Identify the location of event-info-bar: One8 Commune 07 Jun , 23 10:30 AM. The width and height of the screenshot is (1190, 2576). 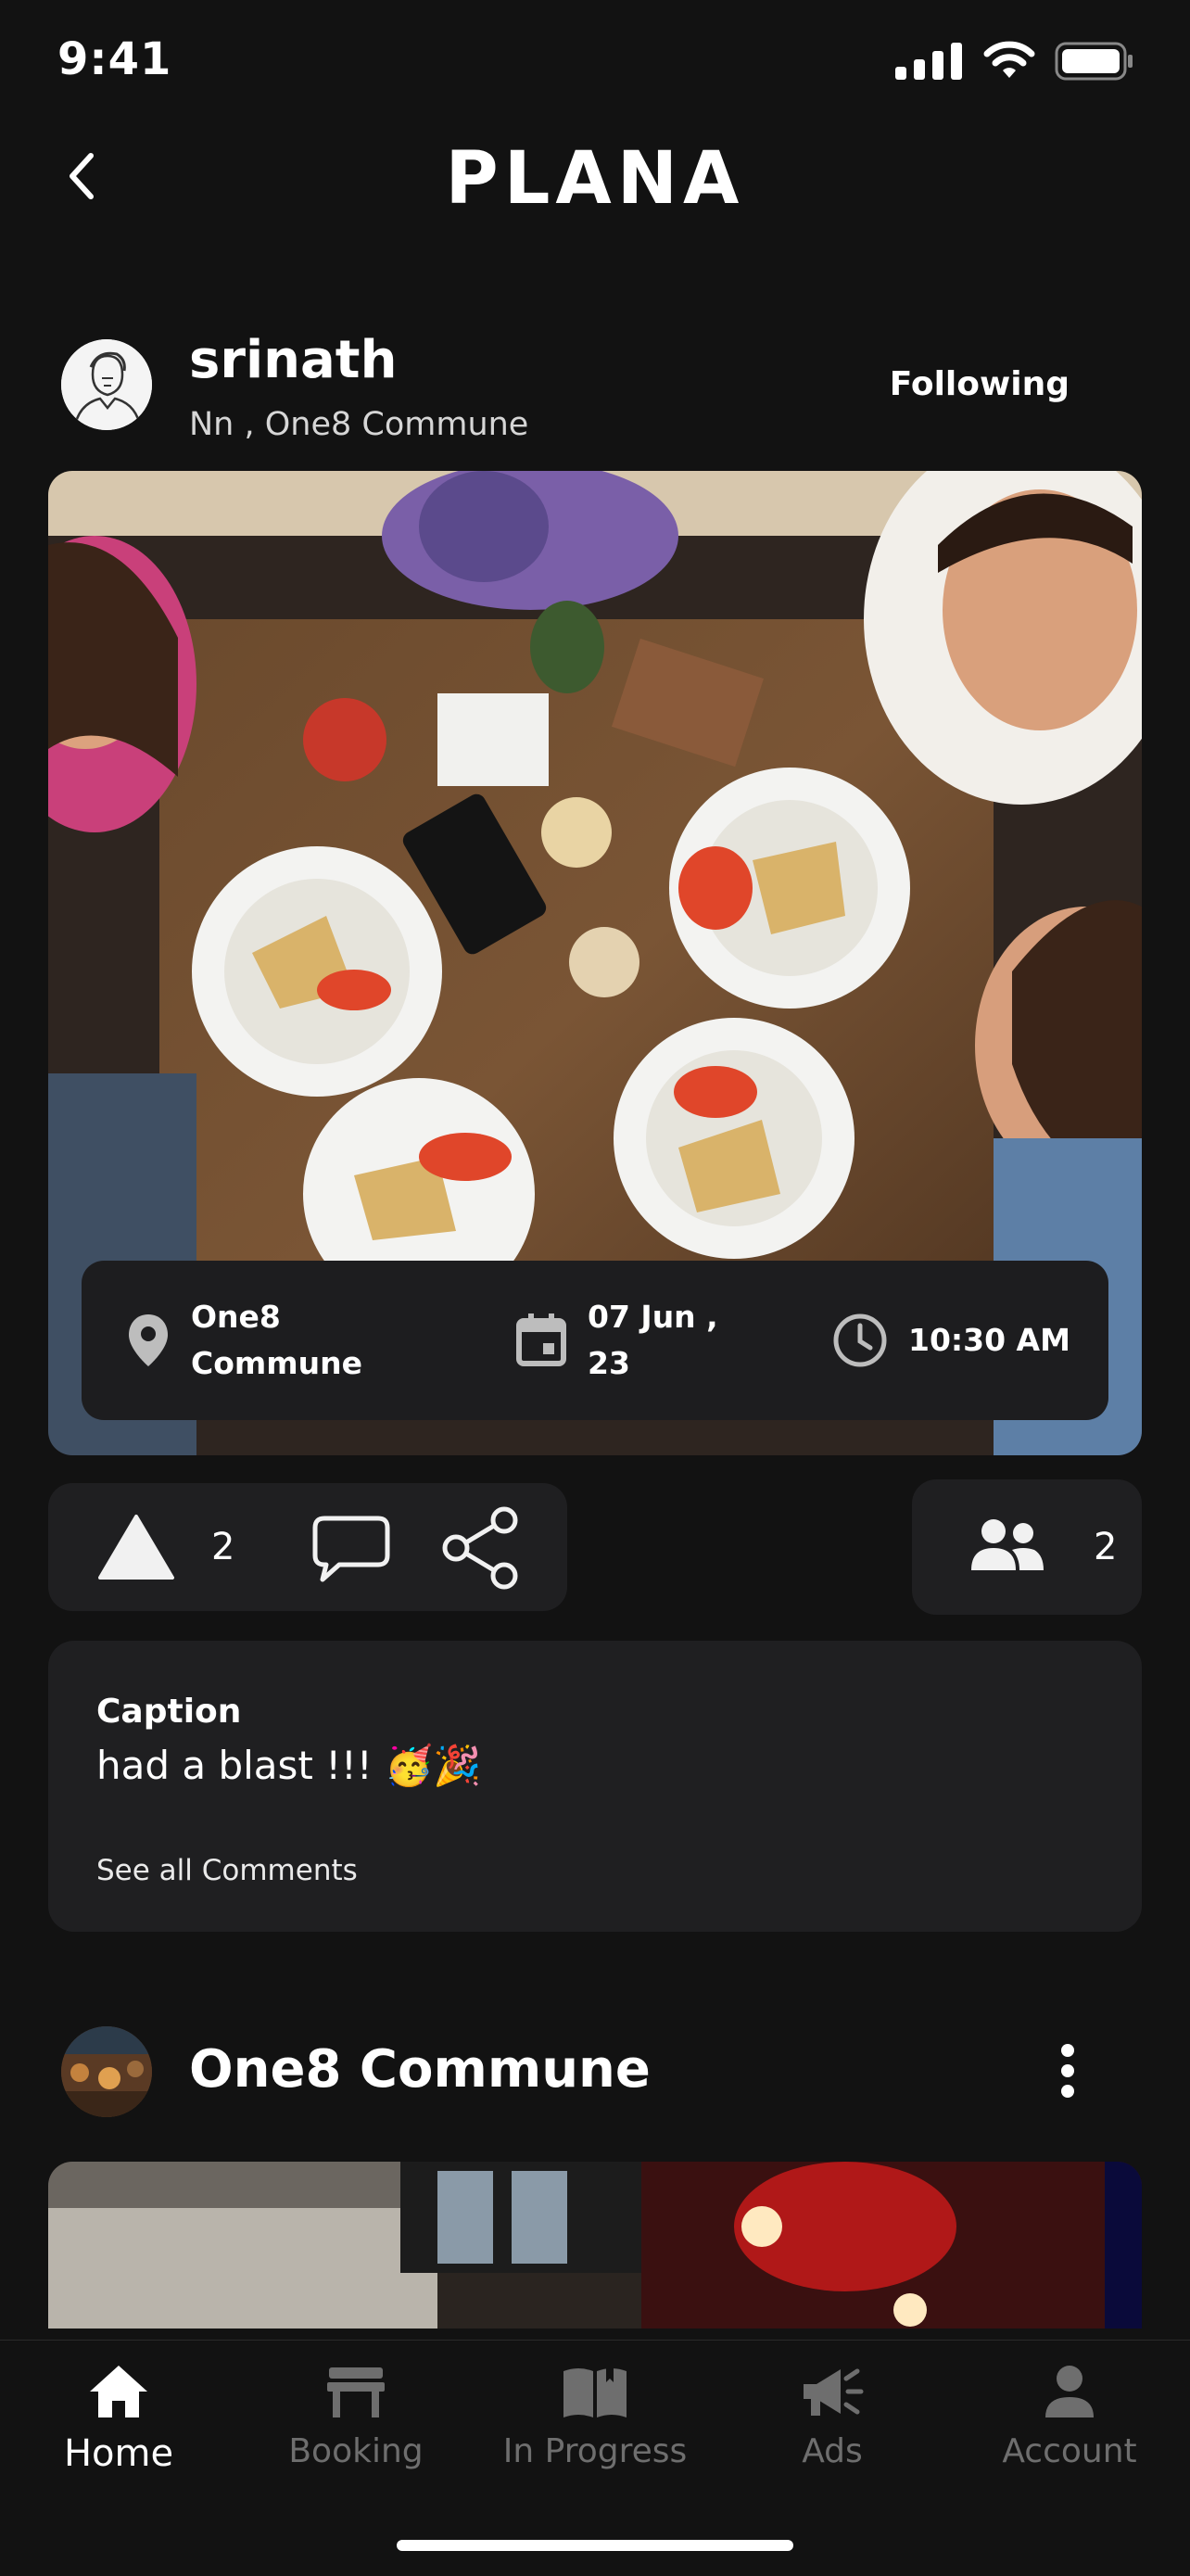
(595, 1340).